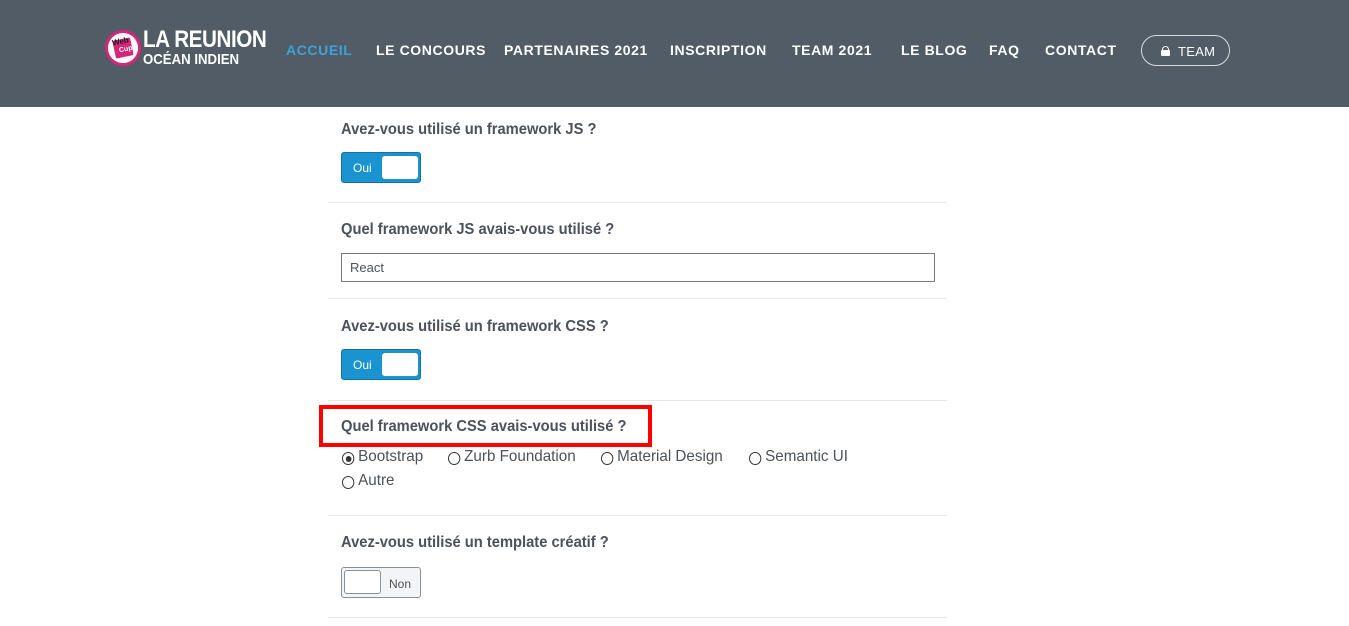  What do you see at coordinates (191, 59) in the screenshot?
I see `logo-subtitle: OCÉAN INDIEN` at bounding box center [191, 59].